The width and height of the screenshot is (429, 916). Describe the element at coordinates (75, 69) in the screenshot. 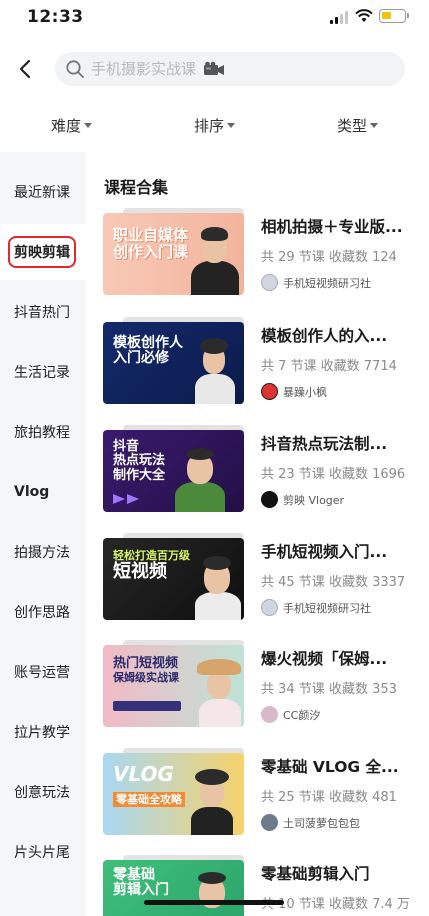

I see `search-icon` at that location.